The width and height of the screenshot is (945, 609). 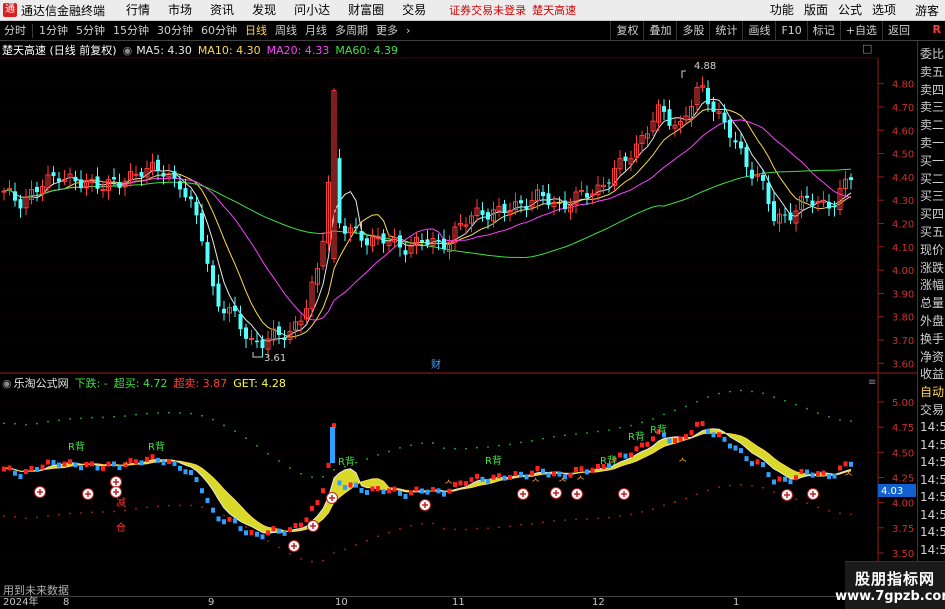 What do you see at coordinates (705, 66) in the screenshot?
I see `high-price-label: 4.88` at bounding box center [705, 66].